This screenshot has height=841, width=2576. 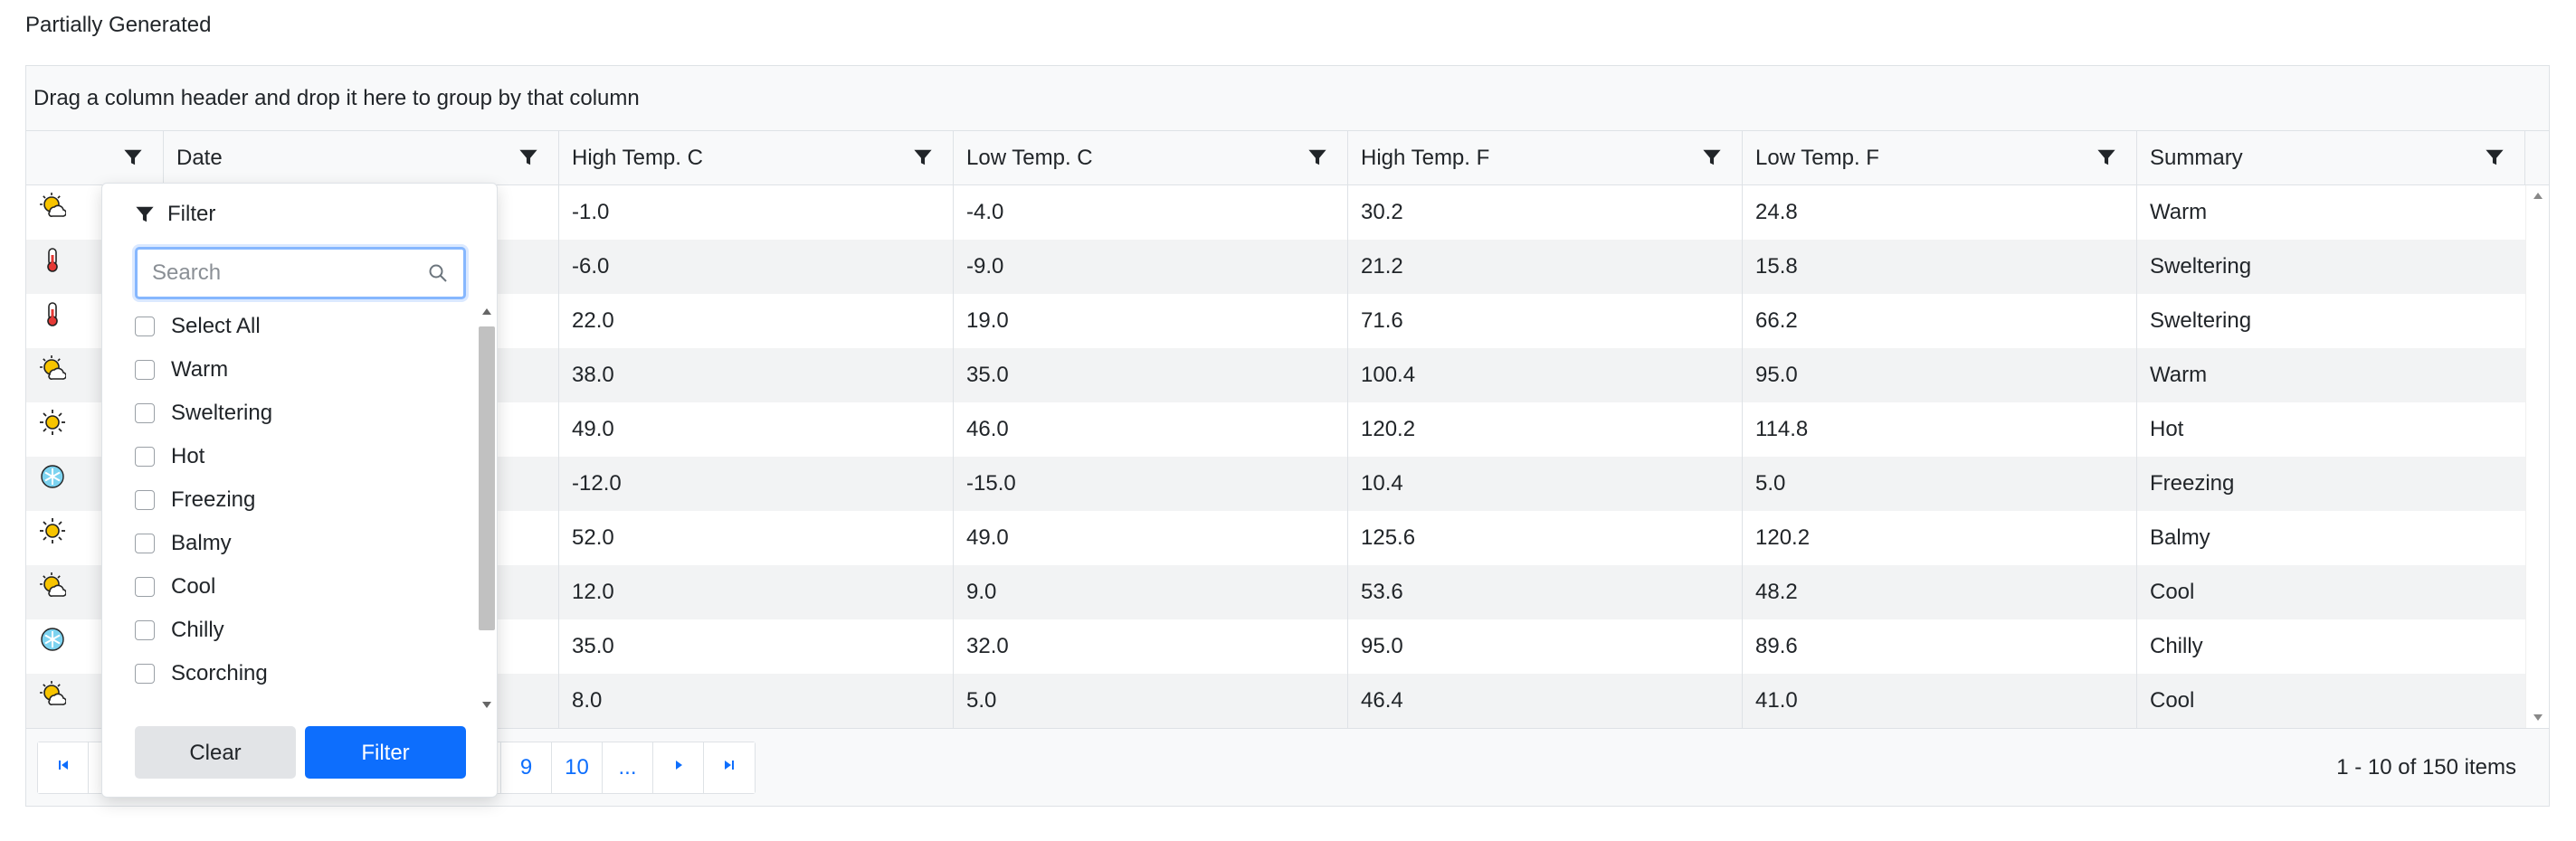 What do you see at coordinates (1940, 158) in the screenshot?
I see `column-header-low-temp-f: Low Temp. F` at bounding box center [1940, 158].